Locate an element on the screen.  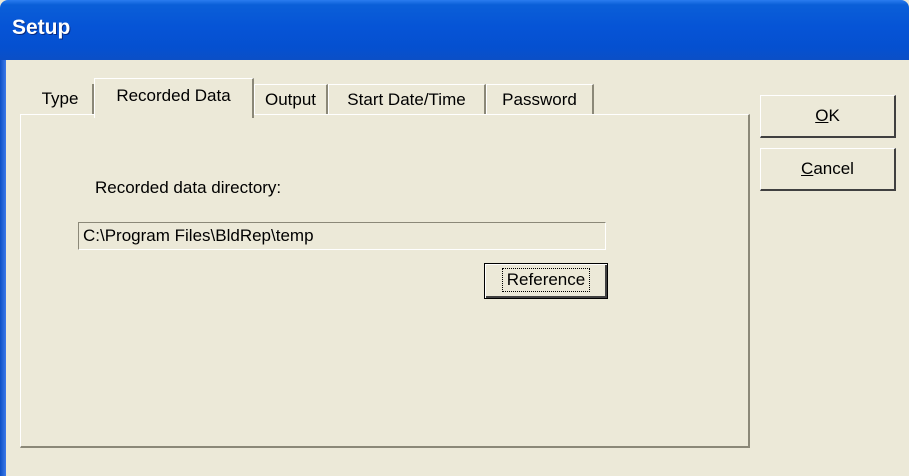
cancel-button: Cancel is located at coordinates (828, 169).